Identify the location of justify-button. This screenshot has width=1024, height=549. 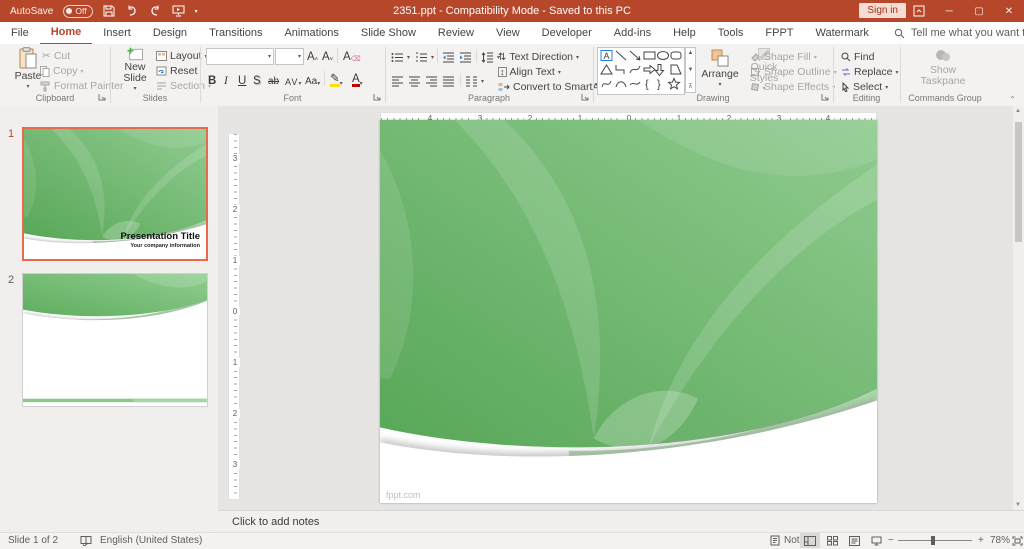
(448, 81).